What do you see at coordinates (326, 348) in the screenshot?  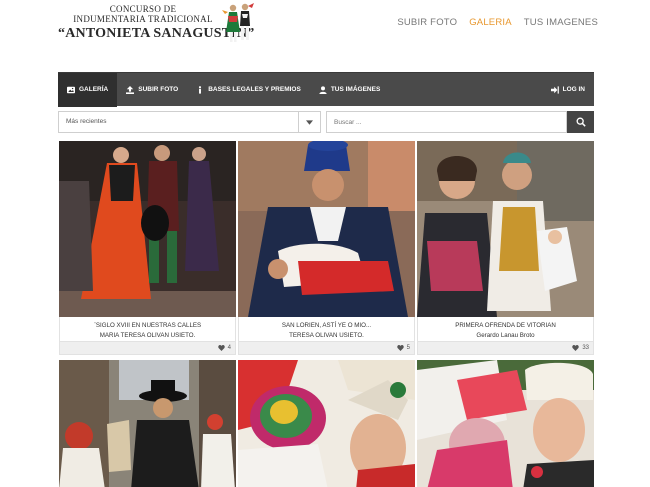 I see `card-footer: 5` at bounding box center [326, 348].